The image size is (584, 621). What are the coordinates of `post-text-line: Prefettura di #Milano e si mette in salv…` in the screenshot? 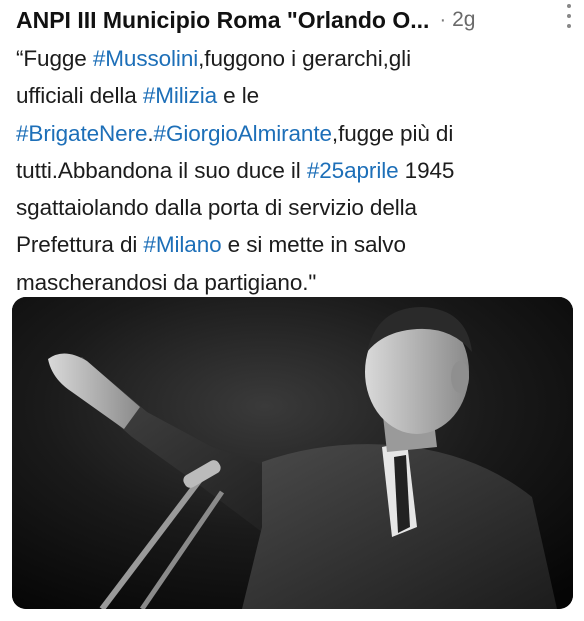 It's located at (294, 244).